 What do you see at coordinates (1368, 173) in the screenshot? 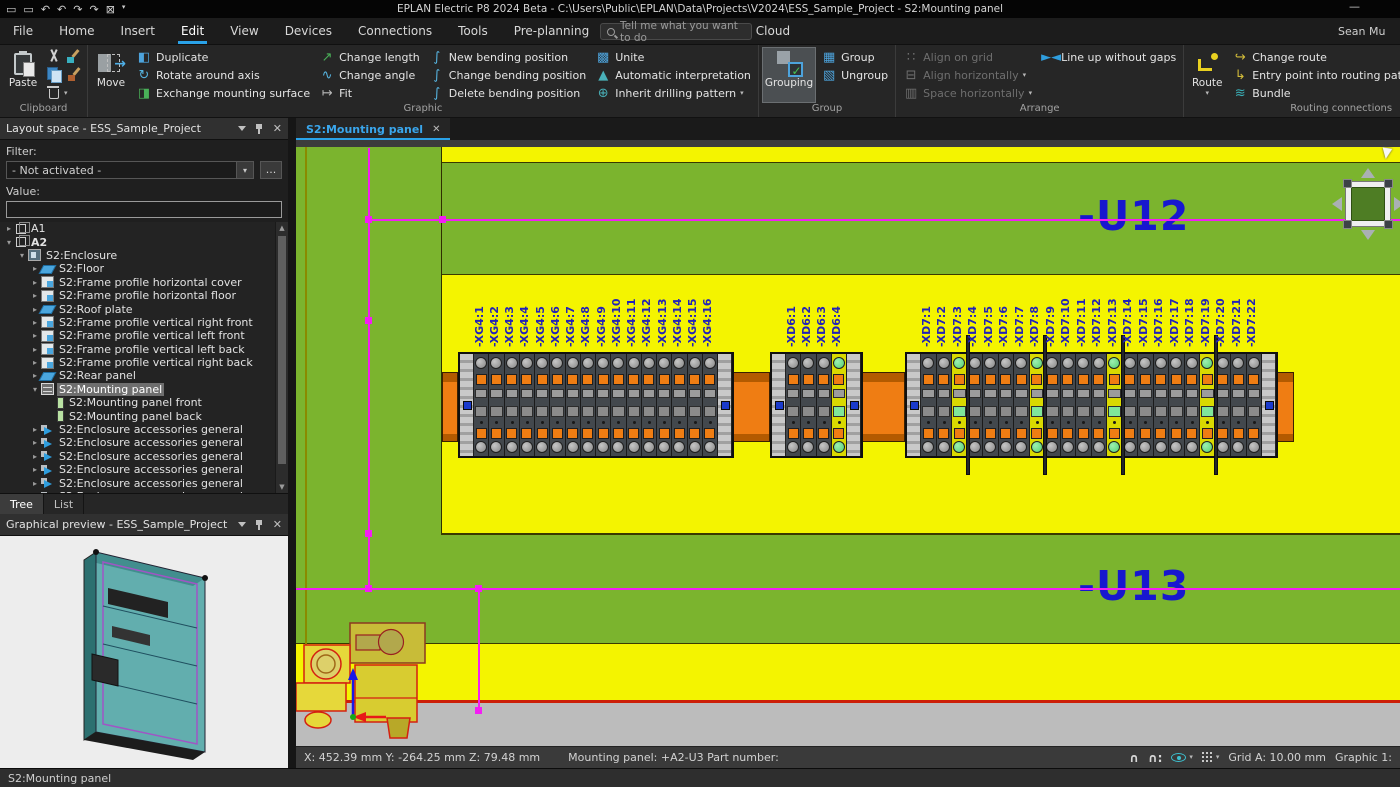
I see `move-up-arrow-icon` at bounding box center [1368, 173].